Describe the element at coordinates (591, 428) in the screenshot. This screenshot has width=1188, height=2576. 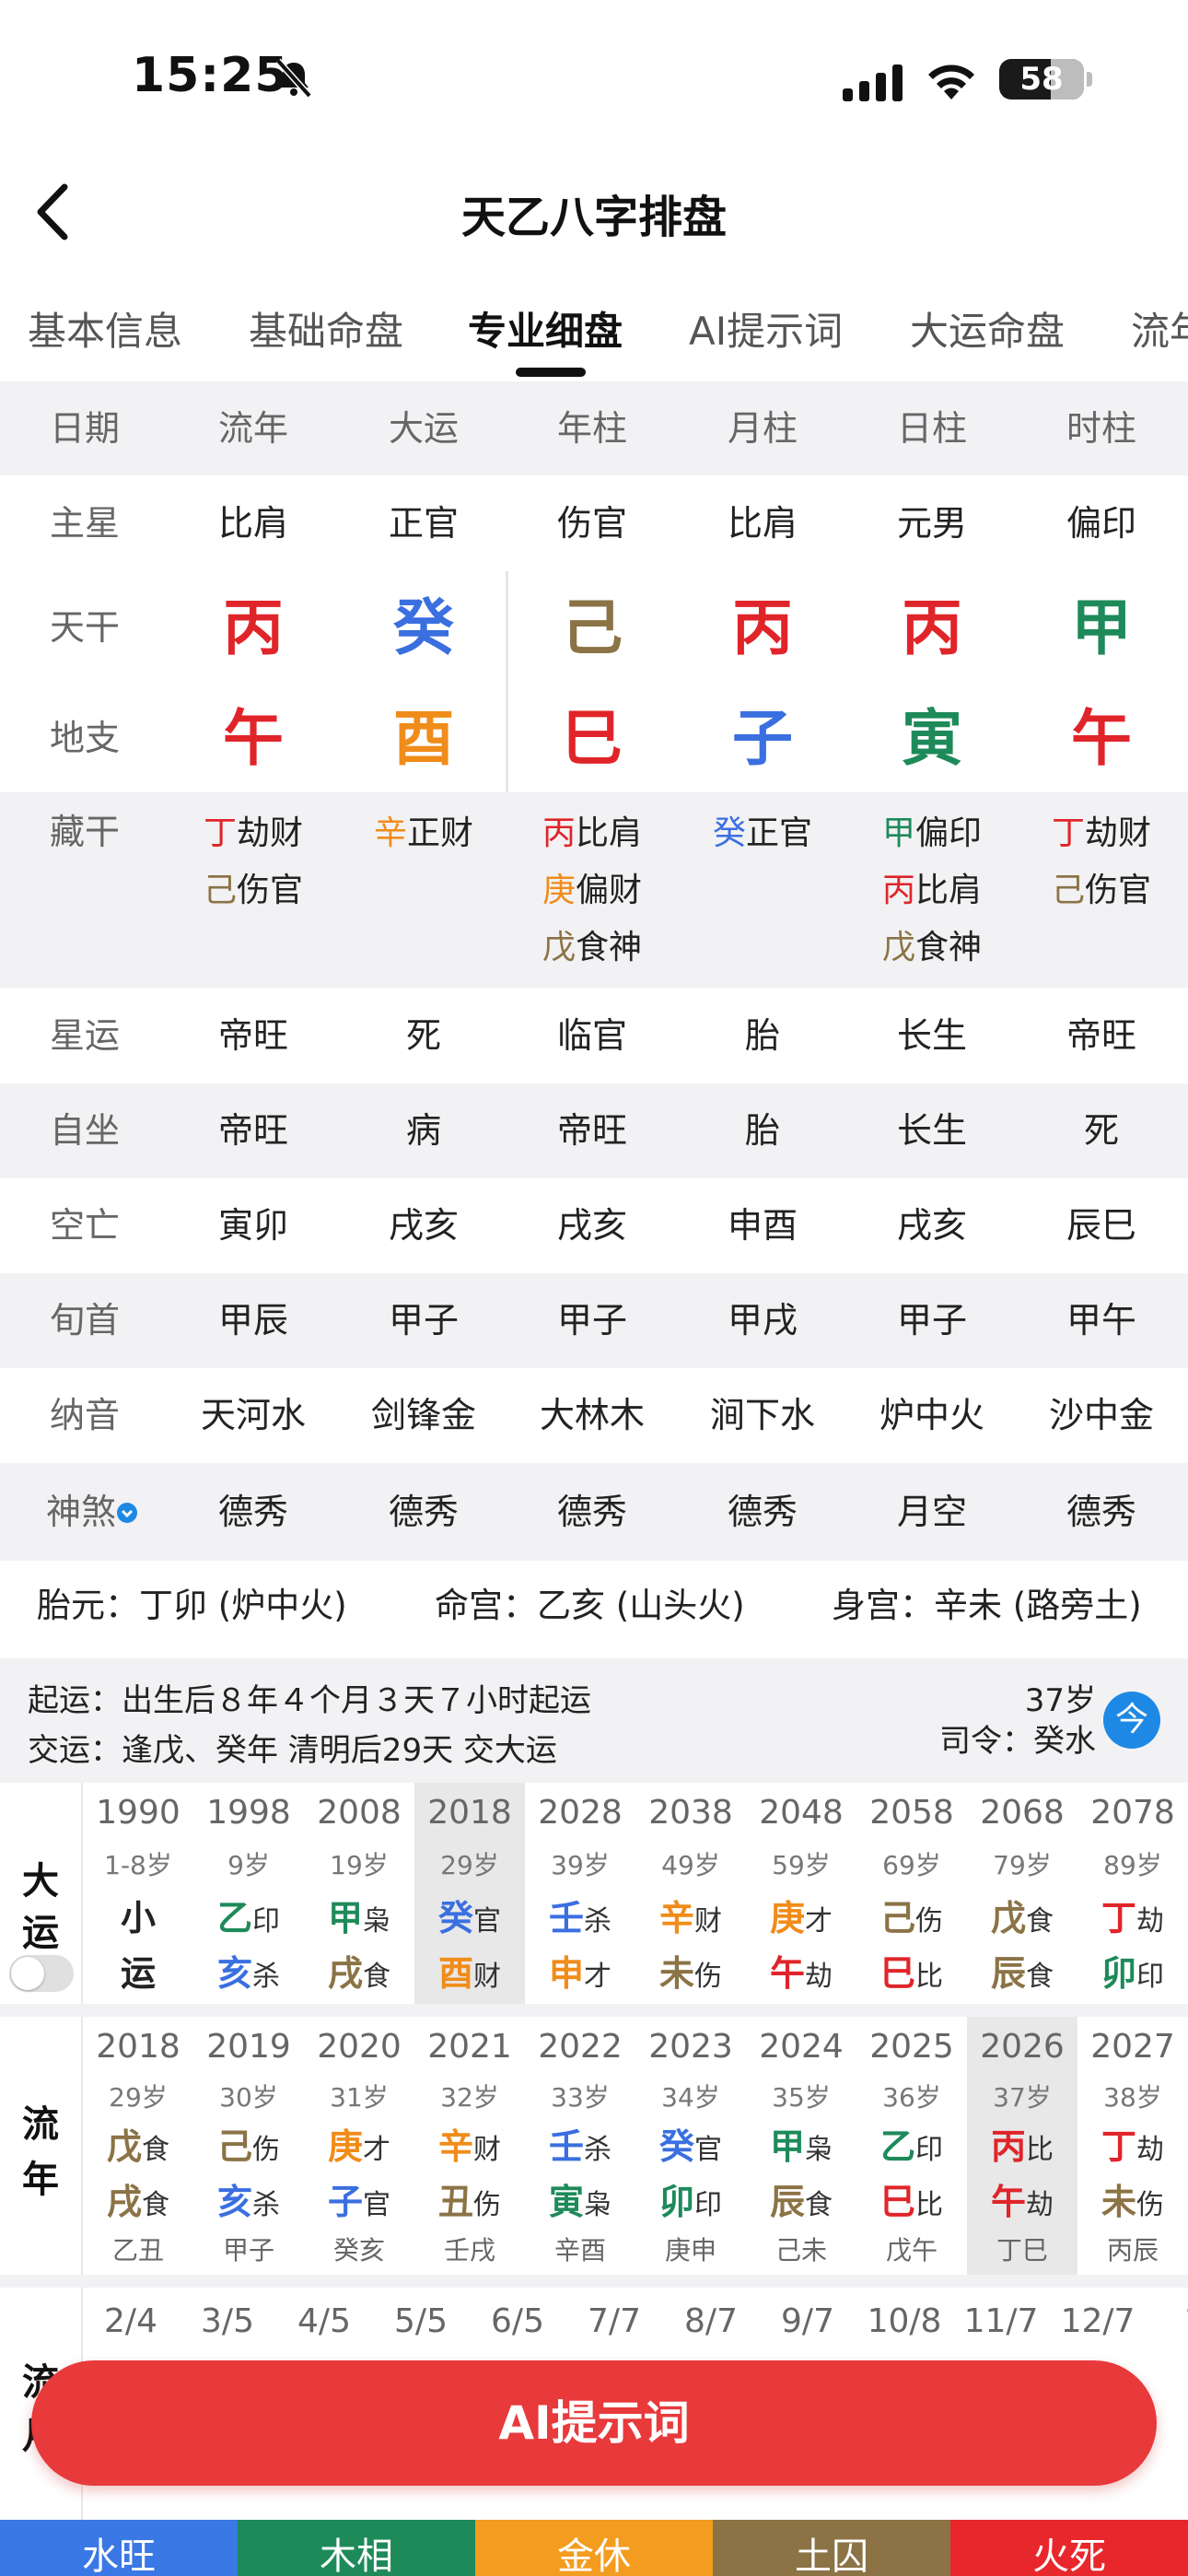
I see `header-3: 年柱` at that location.